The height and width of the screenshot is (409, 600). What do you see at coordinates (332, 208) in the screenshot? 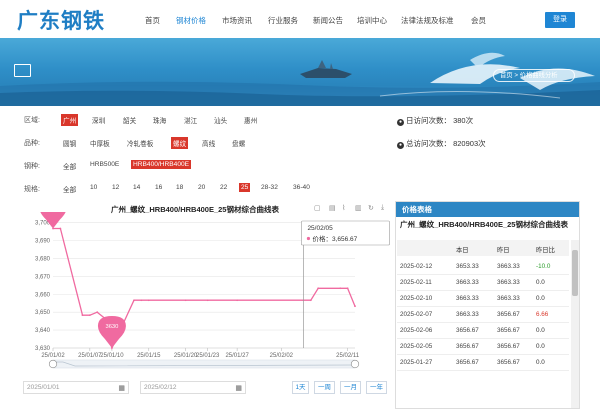
I see `table-icon: ▤` at bounding box center [332, 208].